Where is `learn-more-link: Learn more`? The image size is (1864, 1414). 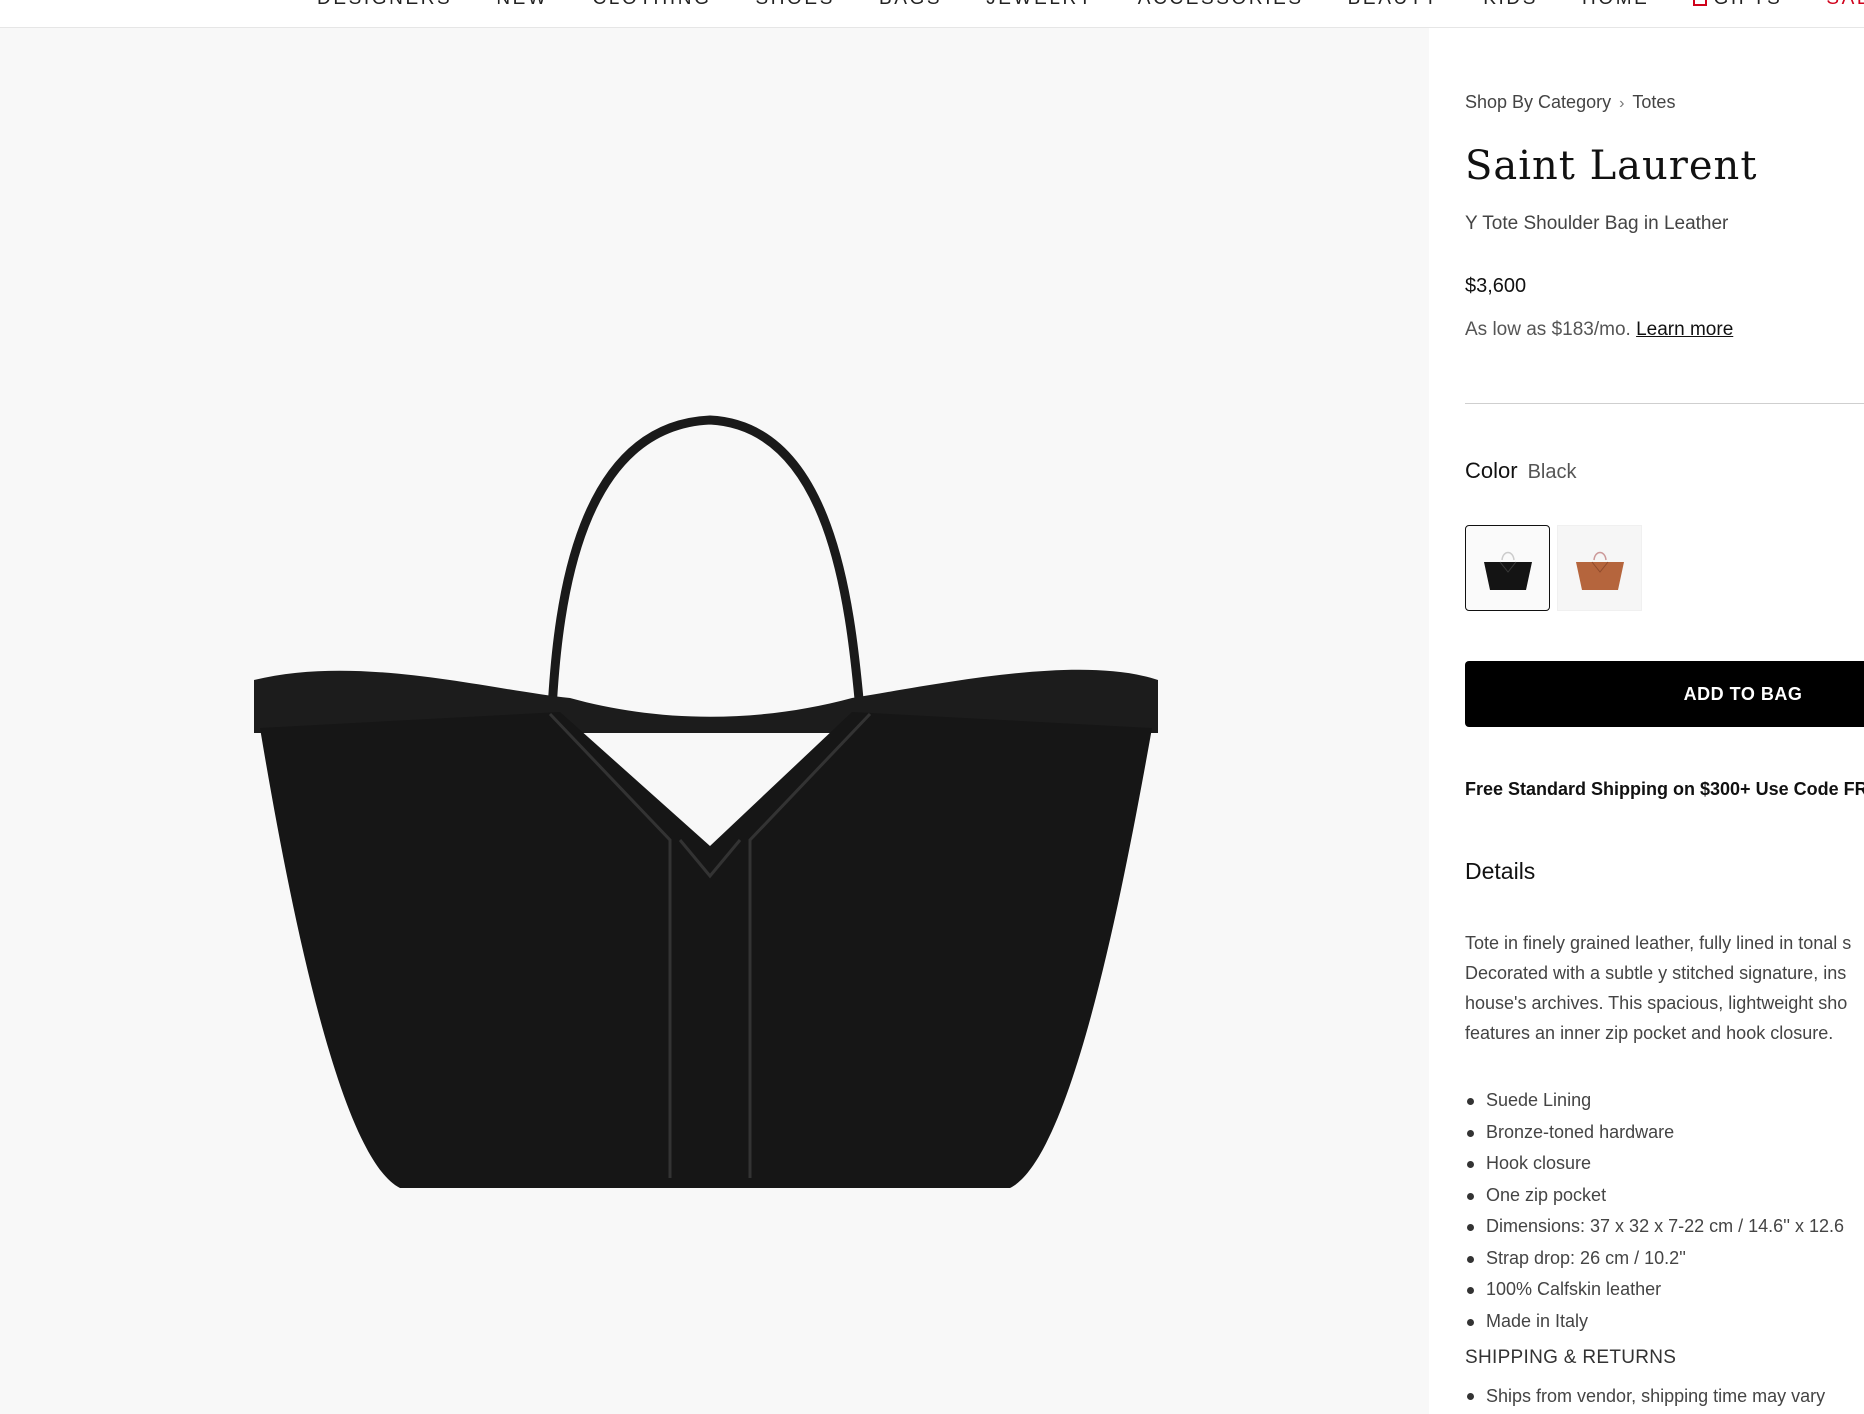 learn-more-link: Learn more is located at coordinates (1684, 329).